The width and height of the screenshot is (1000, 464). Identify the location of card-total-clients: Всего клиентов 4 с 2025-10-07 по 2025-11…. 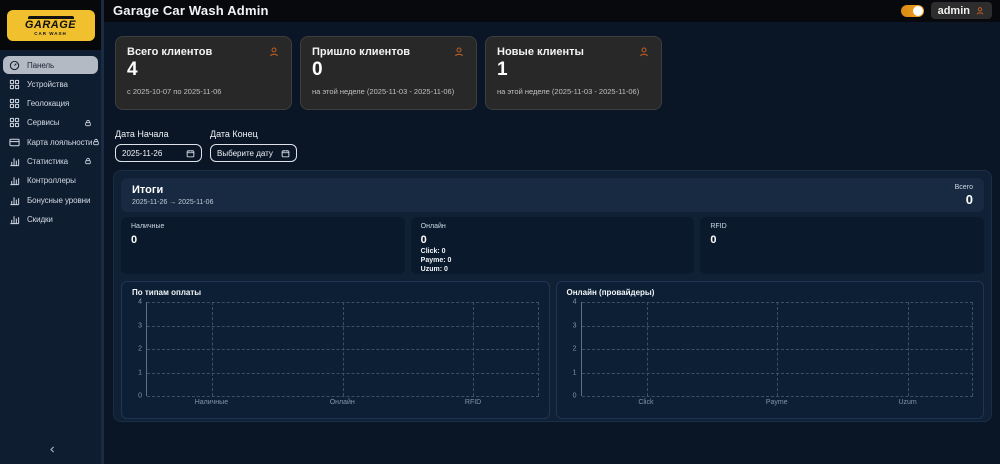
(203, 73).